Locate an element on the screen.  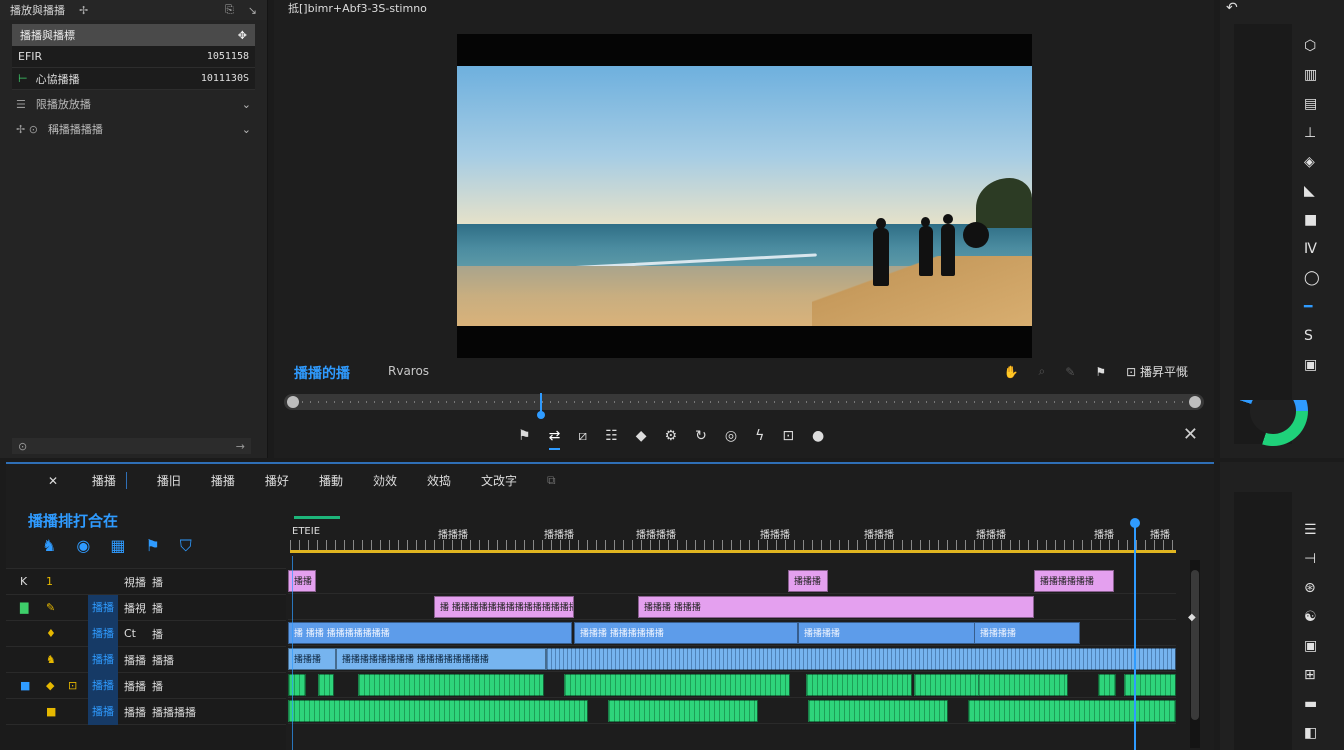
track-visibility-icon: ■ is located at coordinates (25, 685).